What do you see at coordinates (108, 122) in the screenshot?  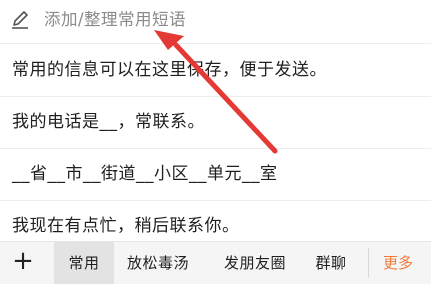 I see `phrase-text: 我的电话是__，常联系。` at bounding box center [108, 122].